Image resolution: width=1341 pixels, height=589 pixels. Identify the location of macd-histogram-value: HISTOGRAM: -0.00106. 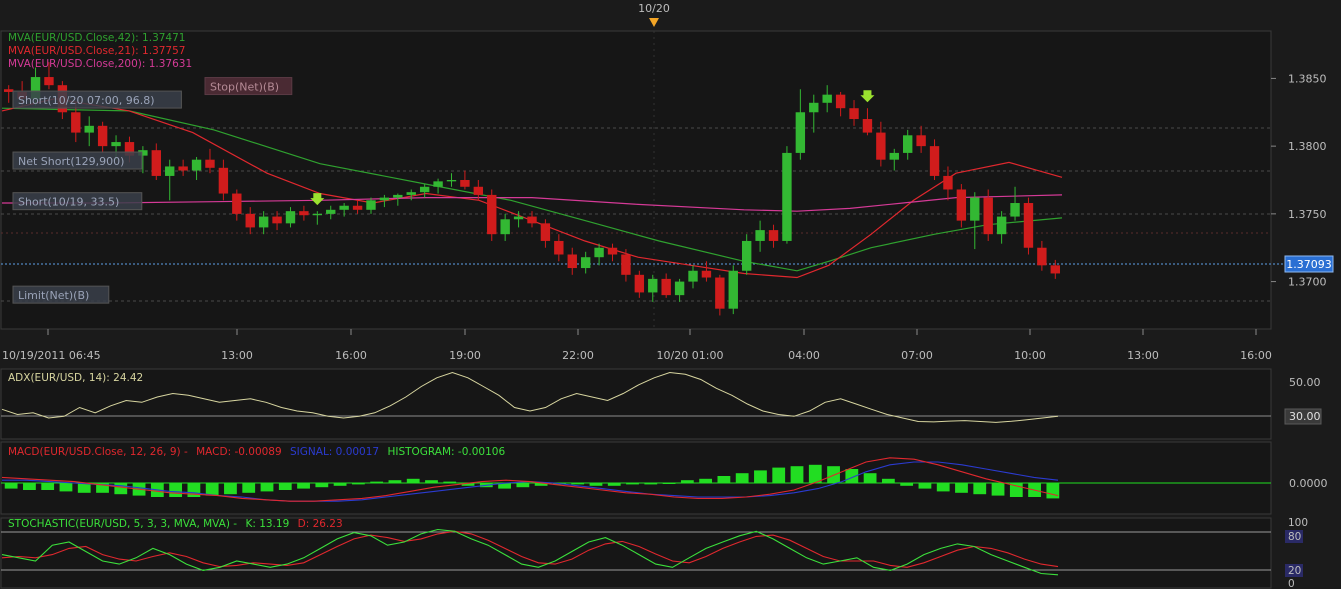
(446, 452).